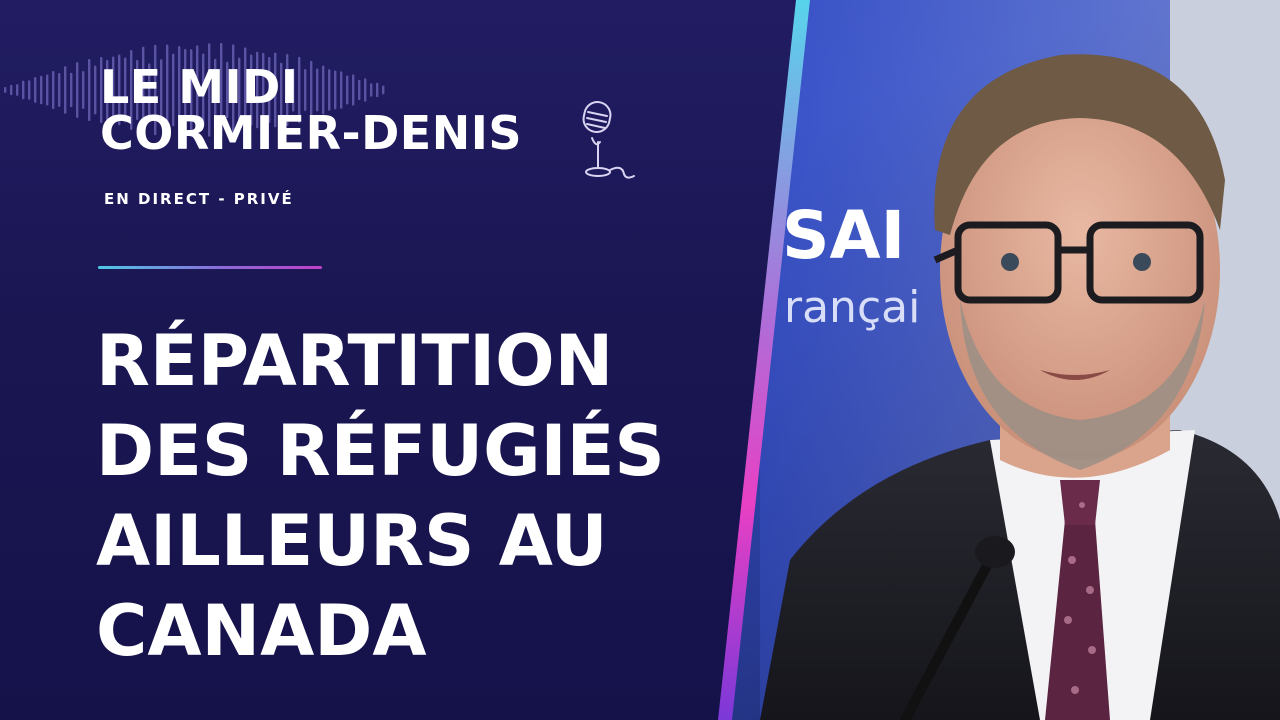 The height and width of the screenshot is (720, 1280). Describe the element at coordinates (355, 361) in the screenshot. I see `headline-line-1: RÉPARTITION` at that location.